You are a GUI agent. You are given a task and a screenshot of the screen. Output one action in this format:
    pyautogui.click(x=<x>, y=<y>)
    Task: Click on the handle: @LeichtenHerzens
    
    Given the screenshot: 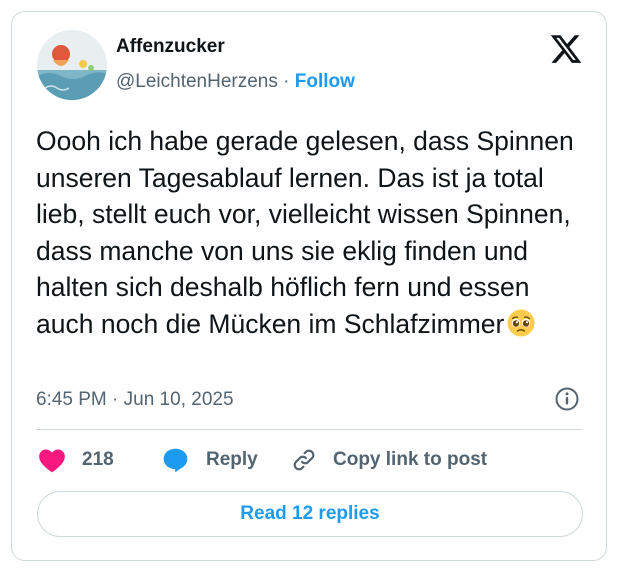 What is the action you would take?
    pyautogui.click(x=197, y=81)
    